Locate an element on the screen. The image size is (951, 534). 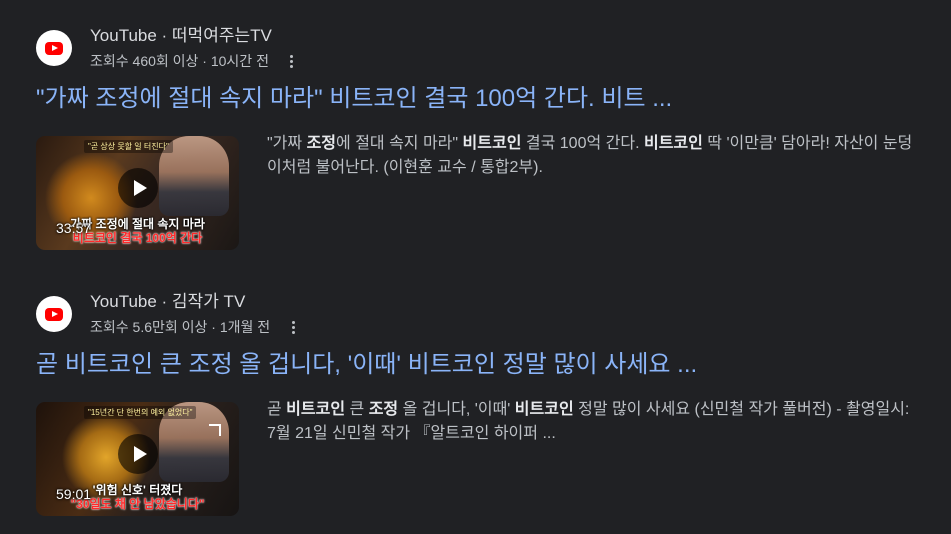
snippet-text: 결국 100억 간다. is located at coordinates (582, 143).